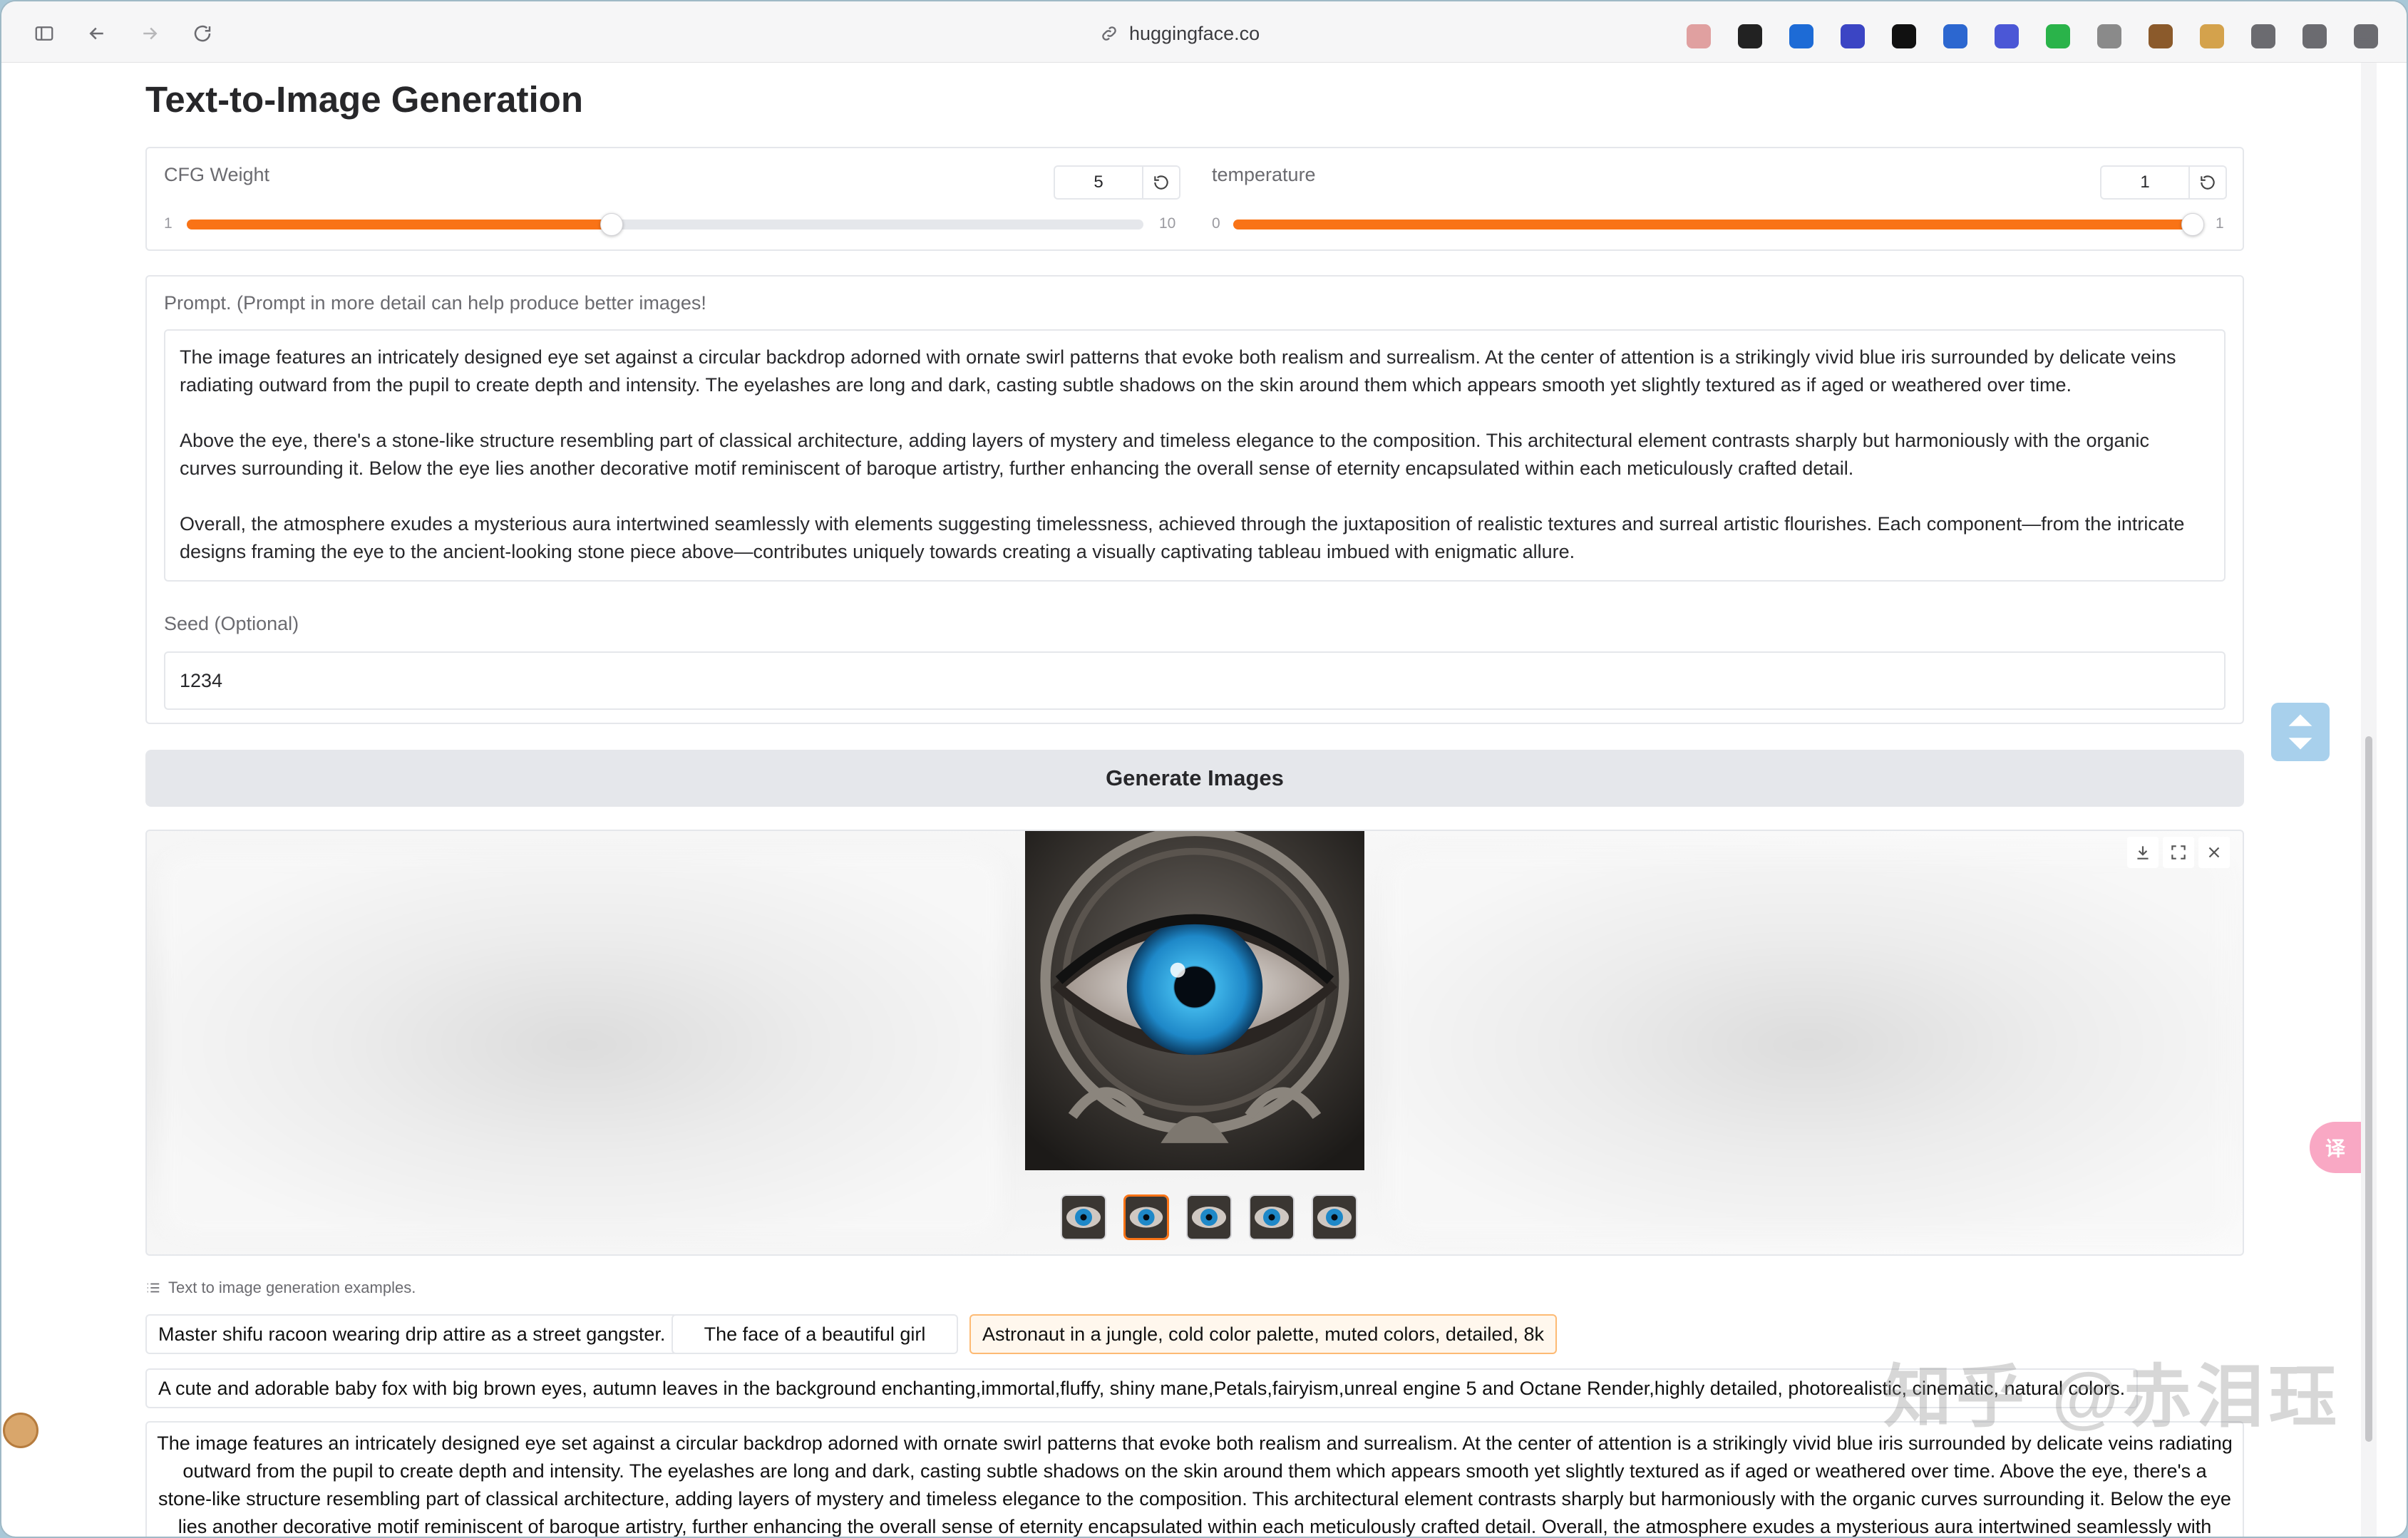  What do you see at coordinates (2214, 852) in the screenshot?
I see `close-icon` at bounding box center [2214, 852].